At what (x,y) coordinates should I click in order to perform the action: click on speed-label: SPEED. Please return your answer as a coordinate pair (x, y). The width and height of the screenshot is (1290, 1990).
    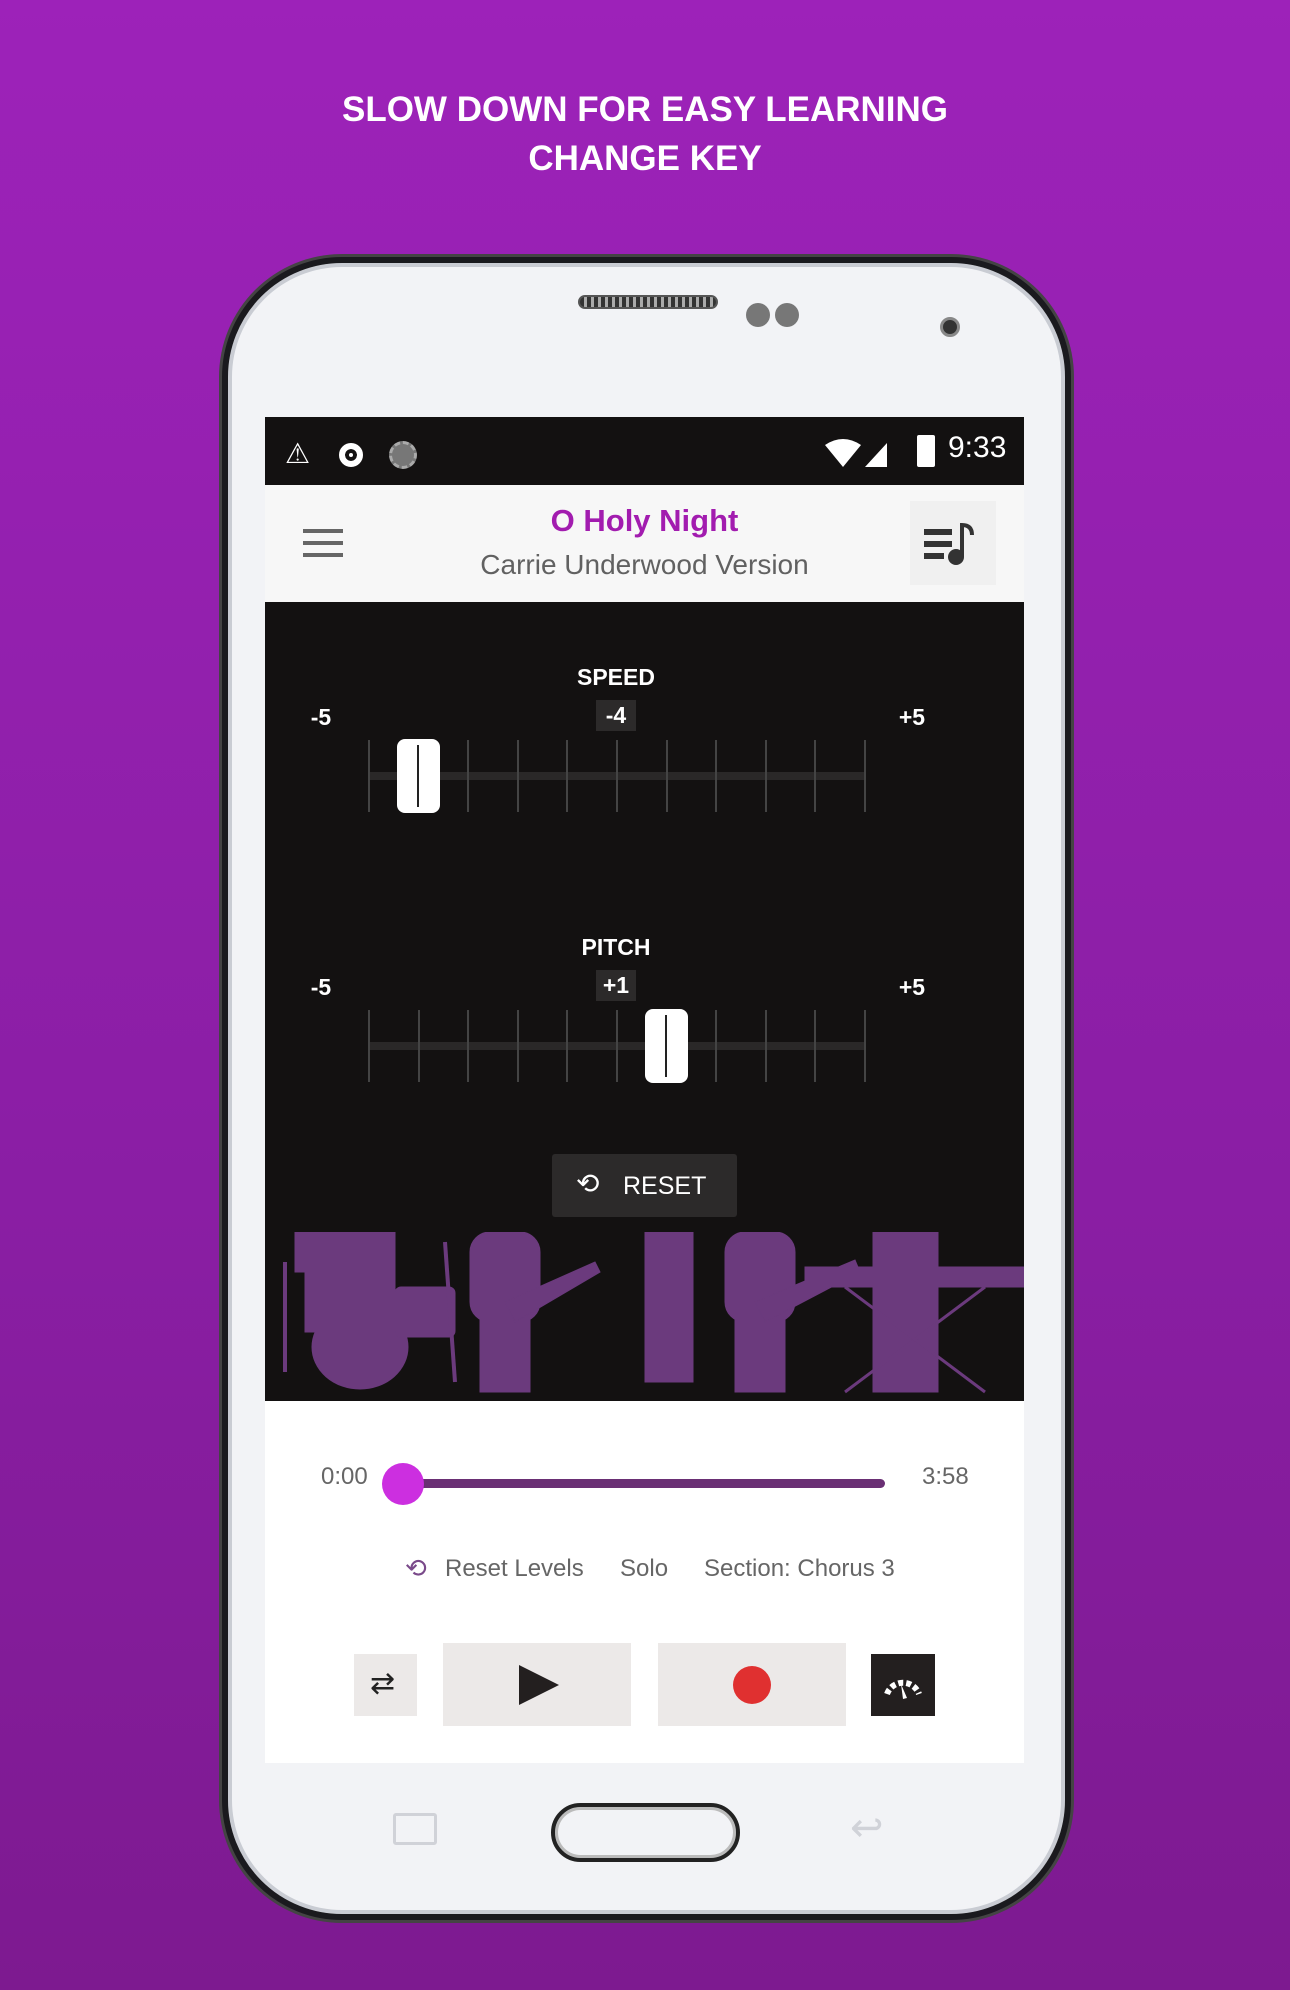
    Looking at the image, I should click on (616, 677).